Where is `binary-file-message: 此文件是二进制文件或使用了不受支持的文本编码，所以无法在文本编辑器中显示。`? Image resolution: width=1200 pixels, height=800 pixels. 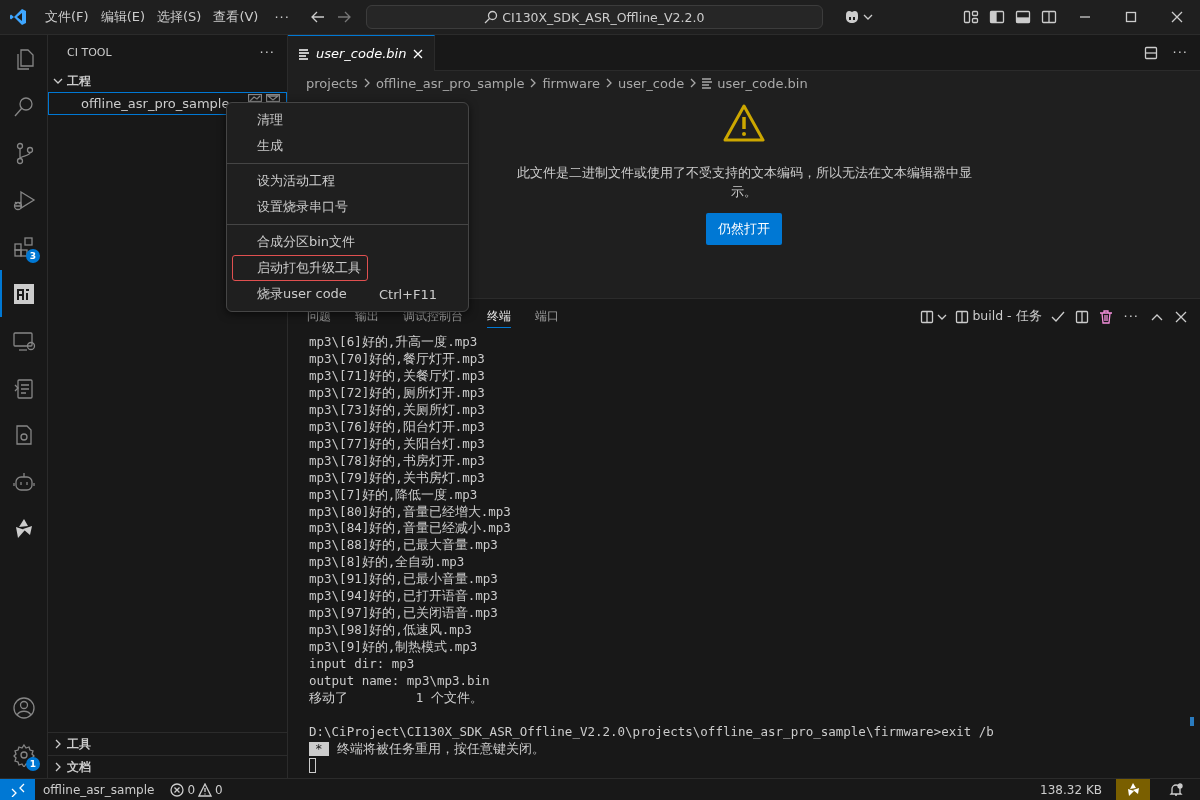 binary-file-message: 此文件是二进制文件或使用了不受支持的文本编码，所以无法在文本编辑器中显示。 is located at coordinates (744, 182).